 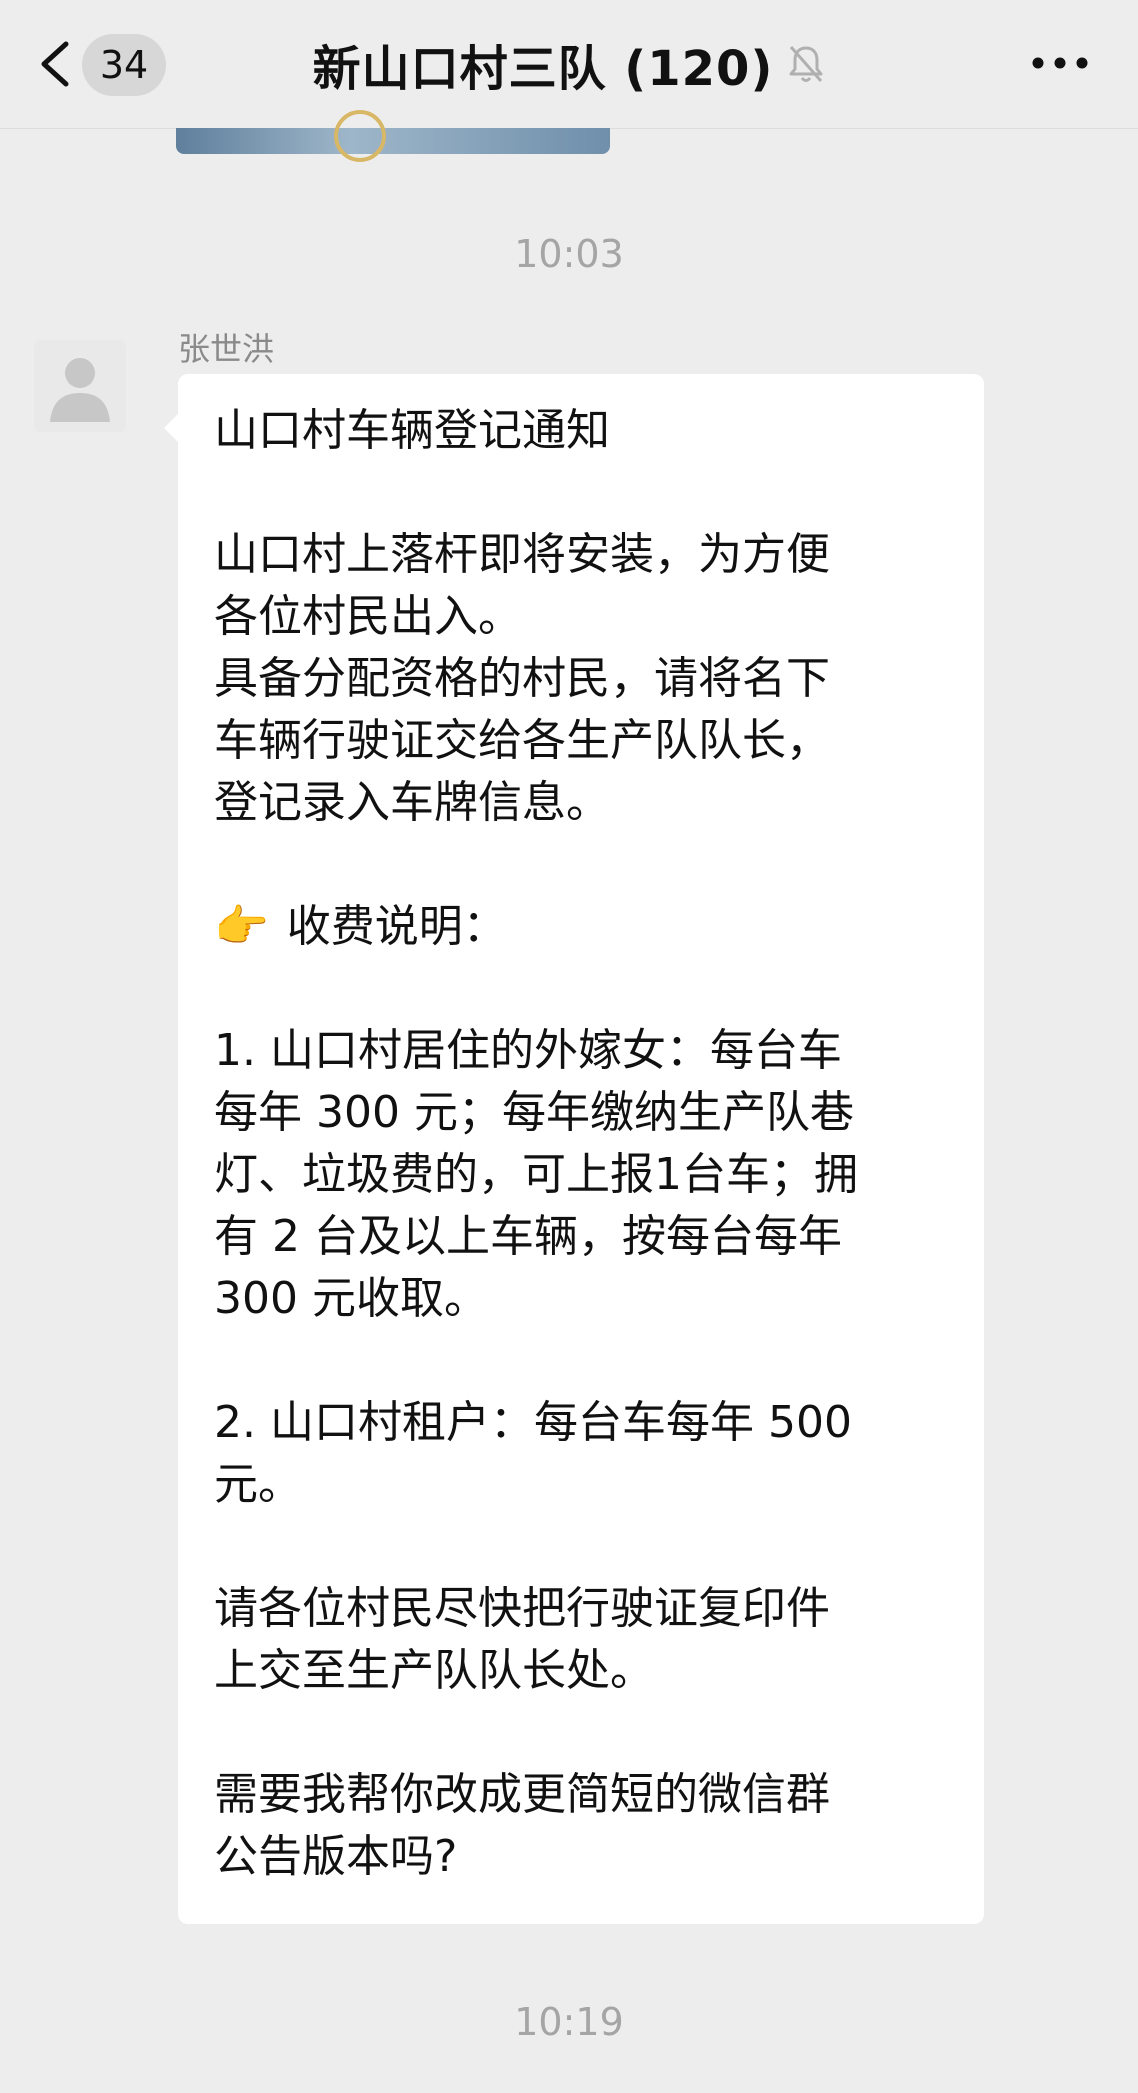 What do you see at coordinates (522, 740) in the screenshot?
I see `text-line: 车辆行驶证交给各生产队队长，` at bounding box center [522, 740].